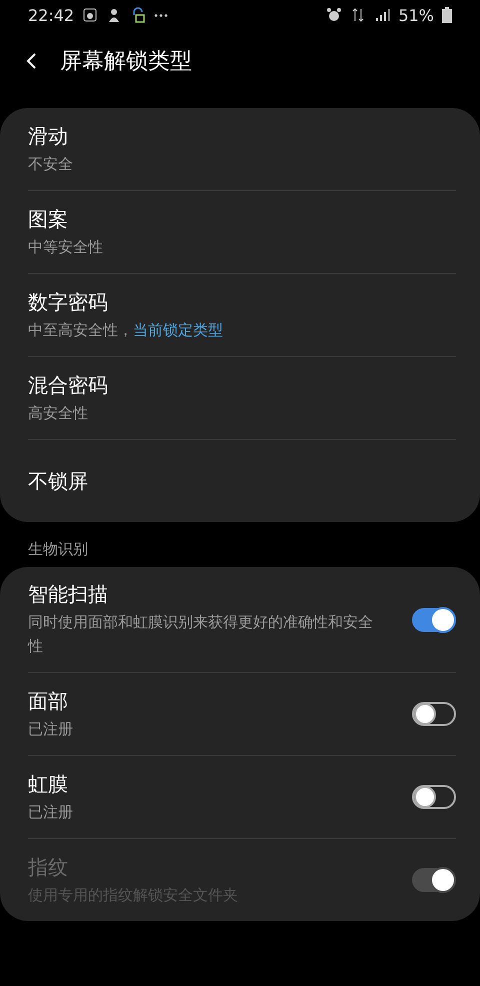  Describe the element at coordinates (201, 634) in the screenshot. I see `biometric-subtitle: 同时使用面部和虹膜识别来获得更好的准确性和安全性` at that location.